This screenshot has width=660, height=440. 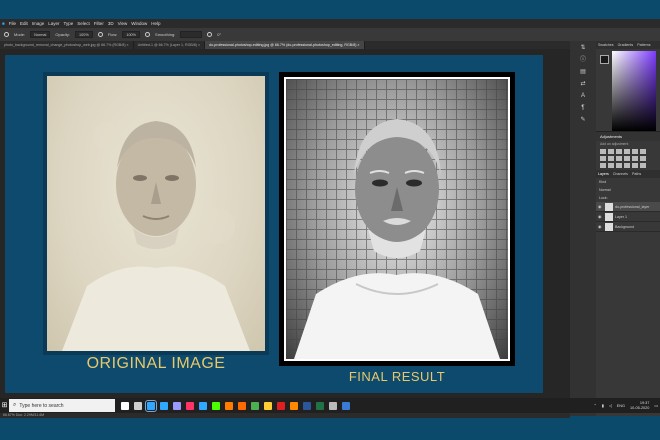 I want to click on tab-gradients: Gradients, so click(x=626, y=45).